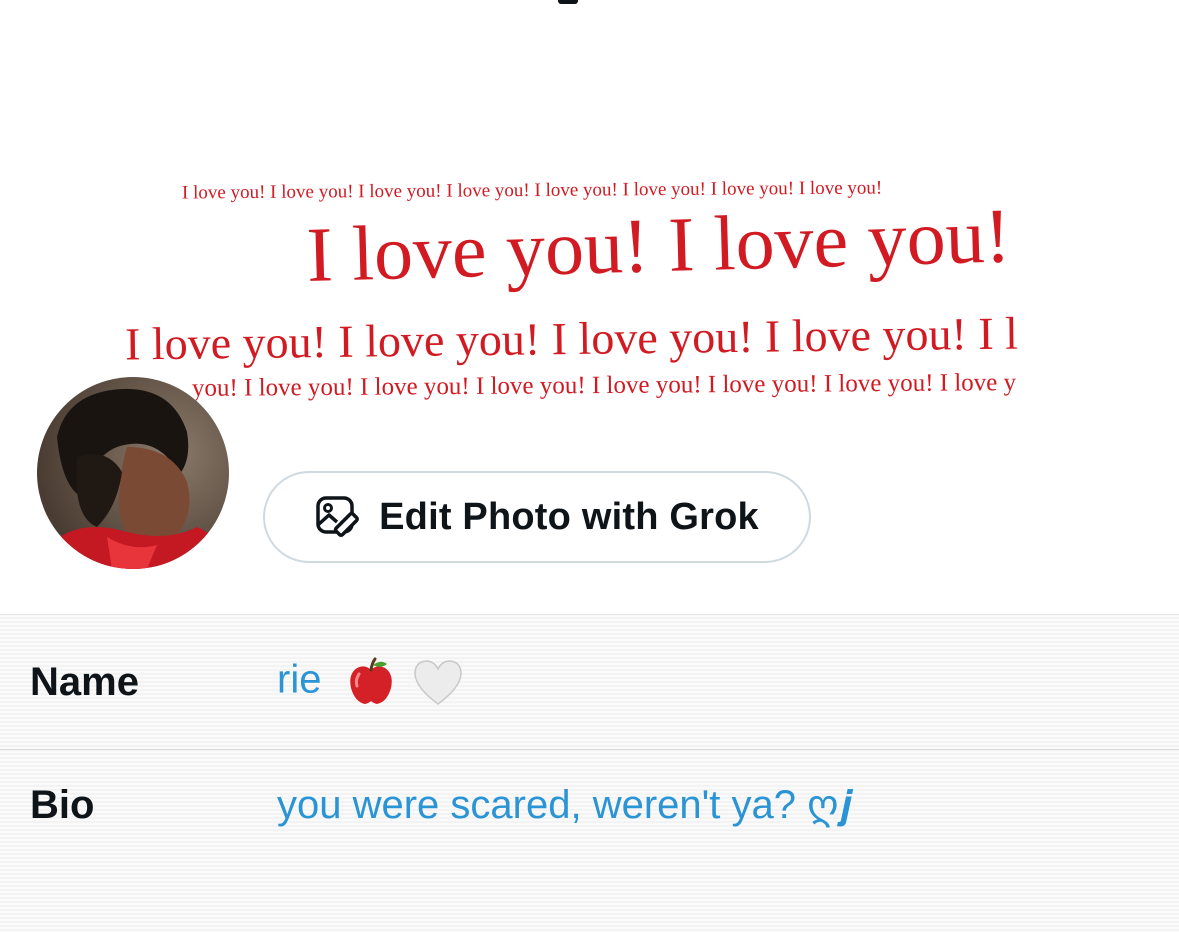  Describe the element at coordinates (569, 516) in the screenshot. I see `edit-photo-label: Edit Photo with Grok` at that location.